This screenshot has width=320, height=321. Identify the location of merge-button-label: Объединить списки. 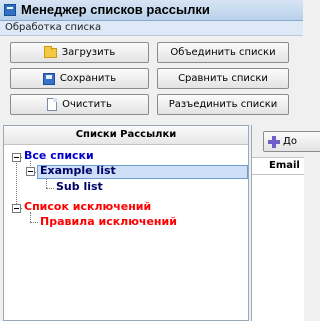
(223, 52).